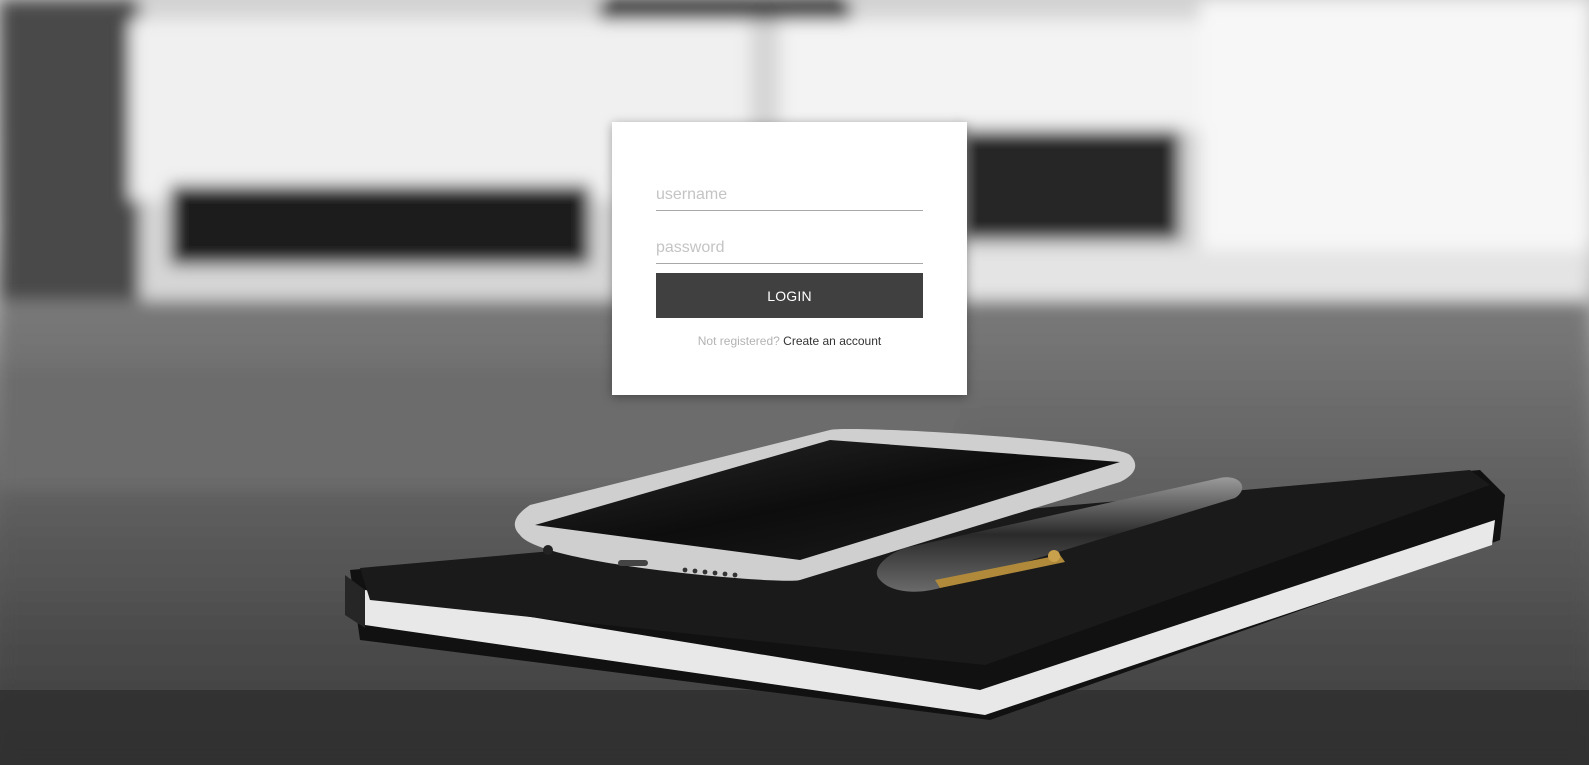 The width and height of the screenshot is (1589, 765). Describe the element at coordinates (789, 195) in the screenshot. I see `username-input` at that location.